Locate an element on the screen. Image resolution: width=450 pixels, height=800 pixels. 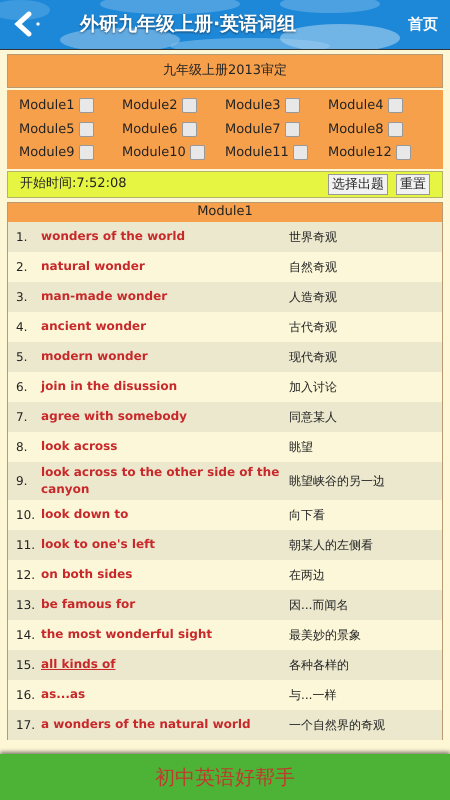
chinese-meaning: 世界奇观 is located at coordinates (313, 237).